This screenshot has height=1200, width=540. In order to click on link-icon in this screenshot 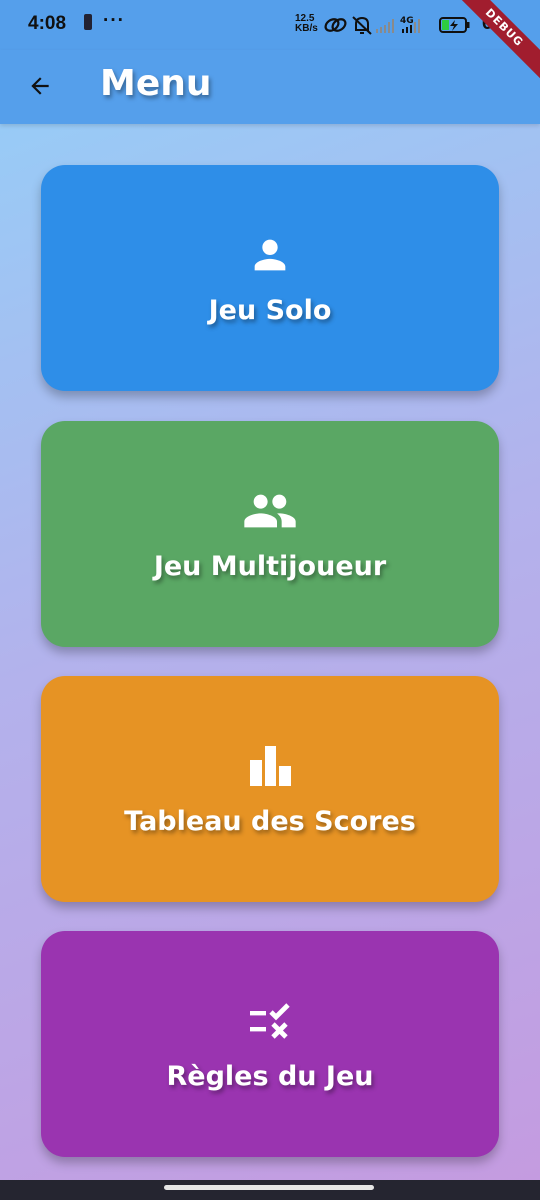, I will do `click(335, 25)`.